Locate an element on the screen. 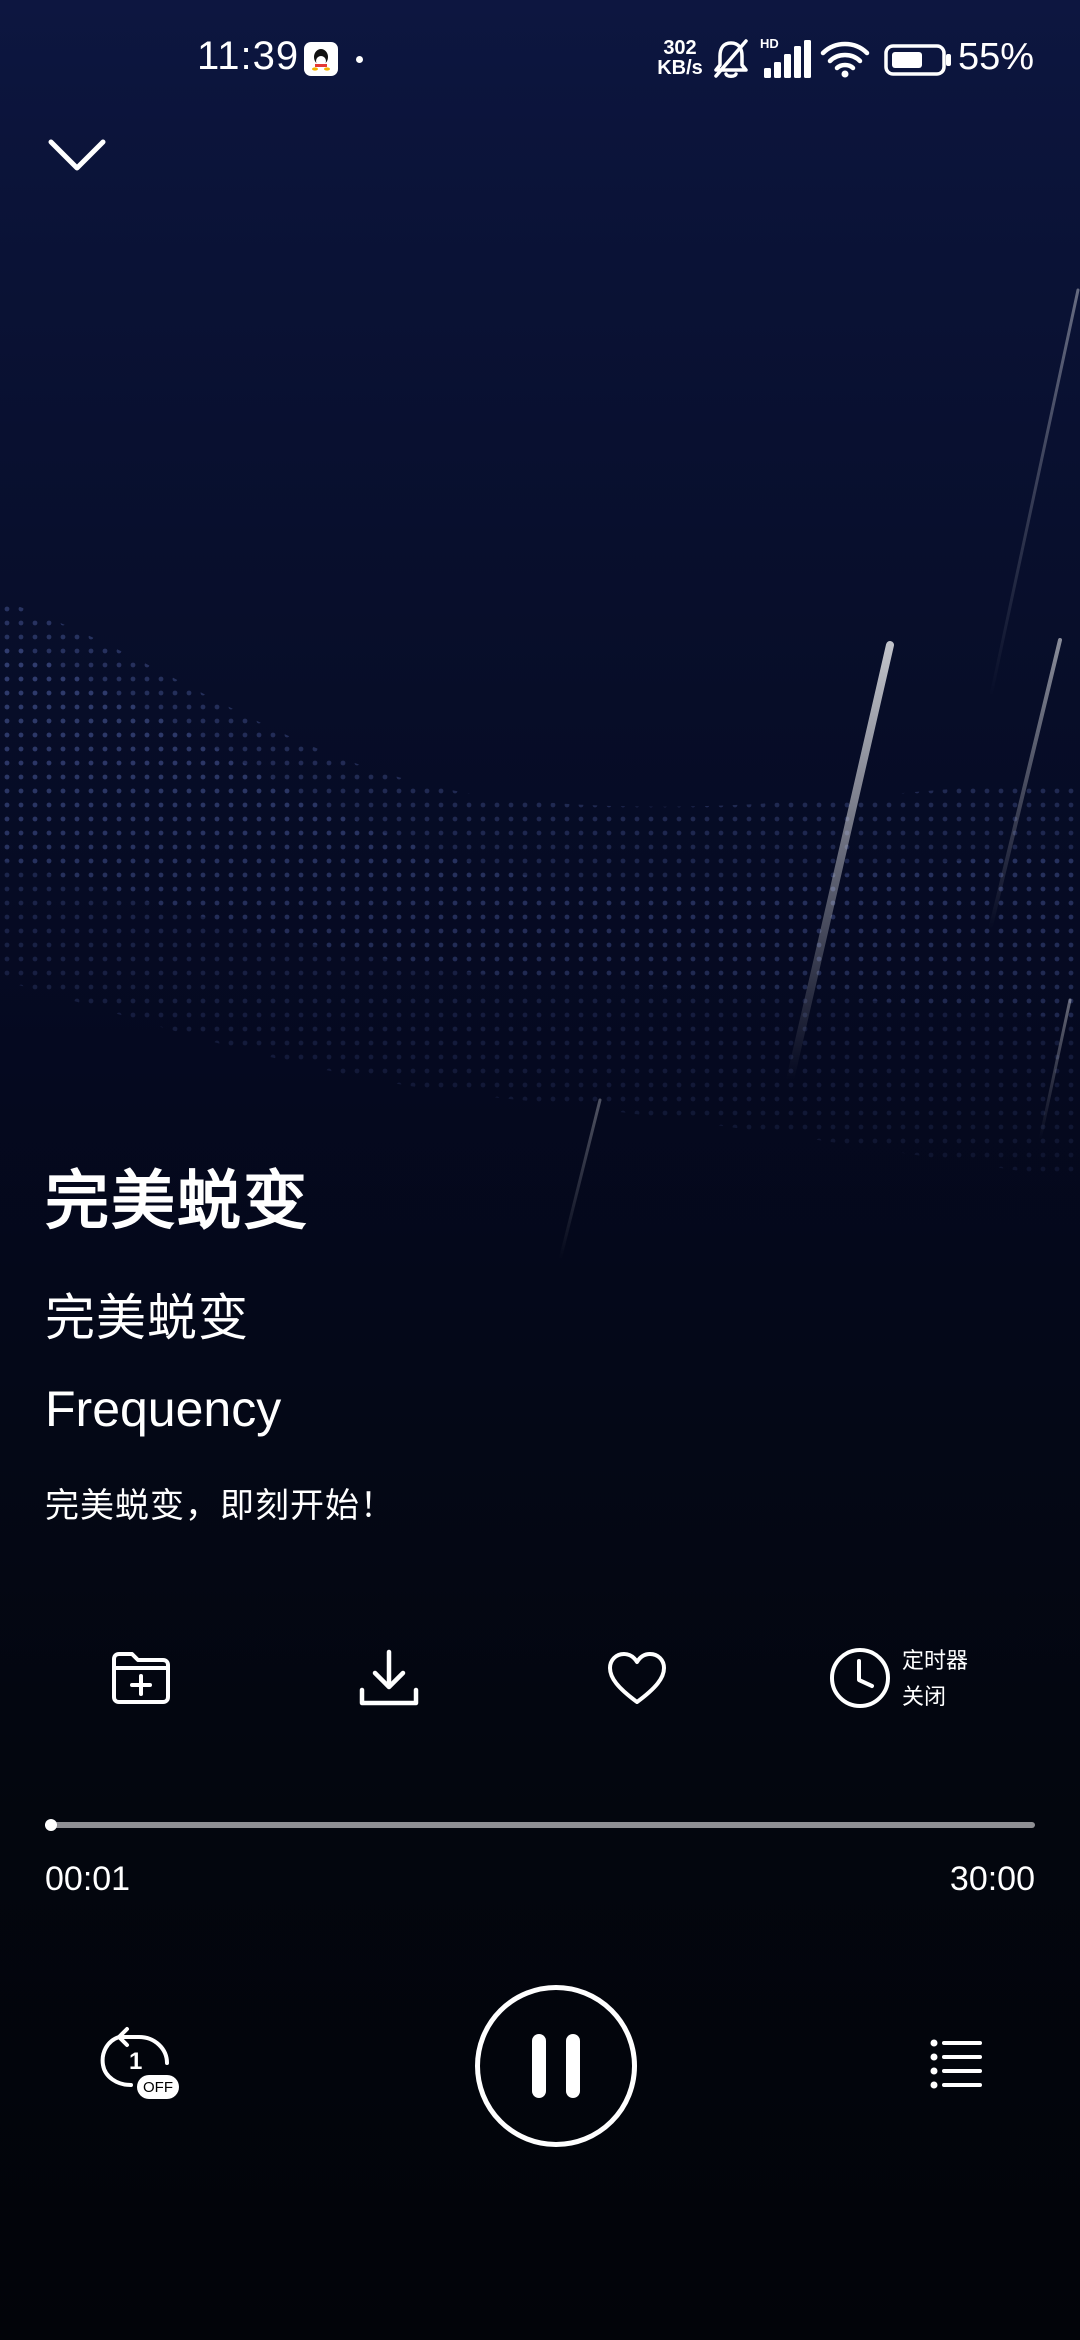  artist-name: Frequency is located at coordinates (163, 1409).